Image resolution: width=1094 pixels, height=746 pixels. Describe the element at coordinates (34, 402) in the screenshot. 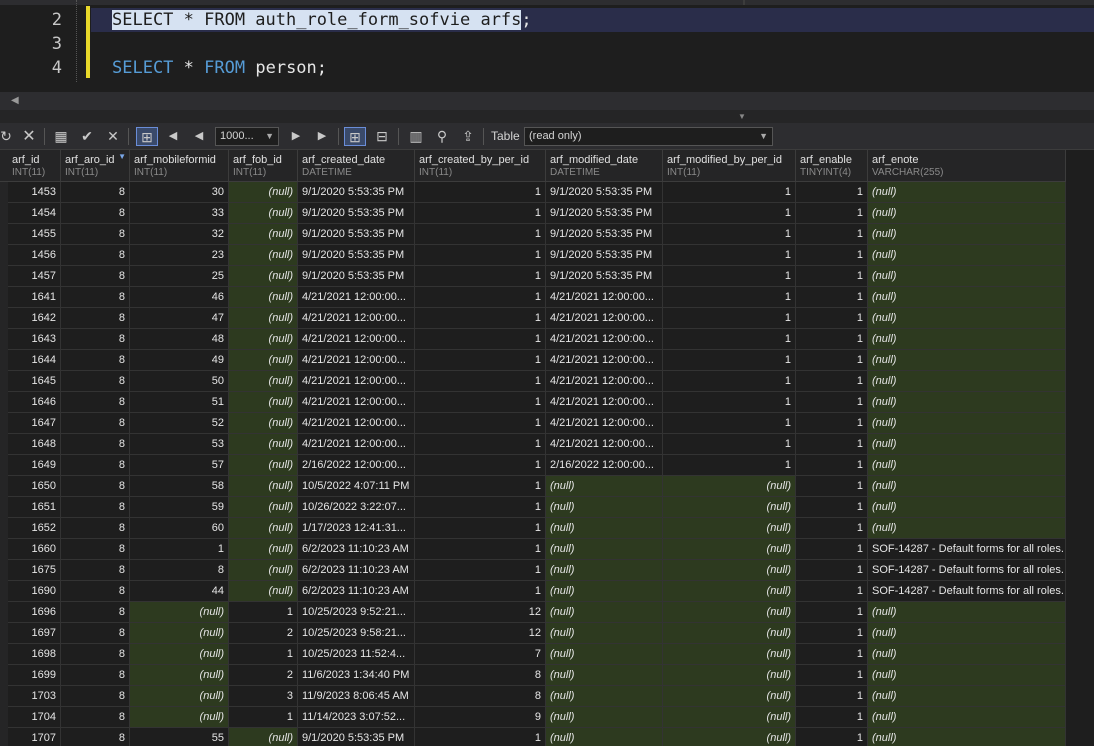

I see `cell-arf-id: 1646` at that location.